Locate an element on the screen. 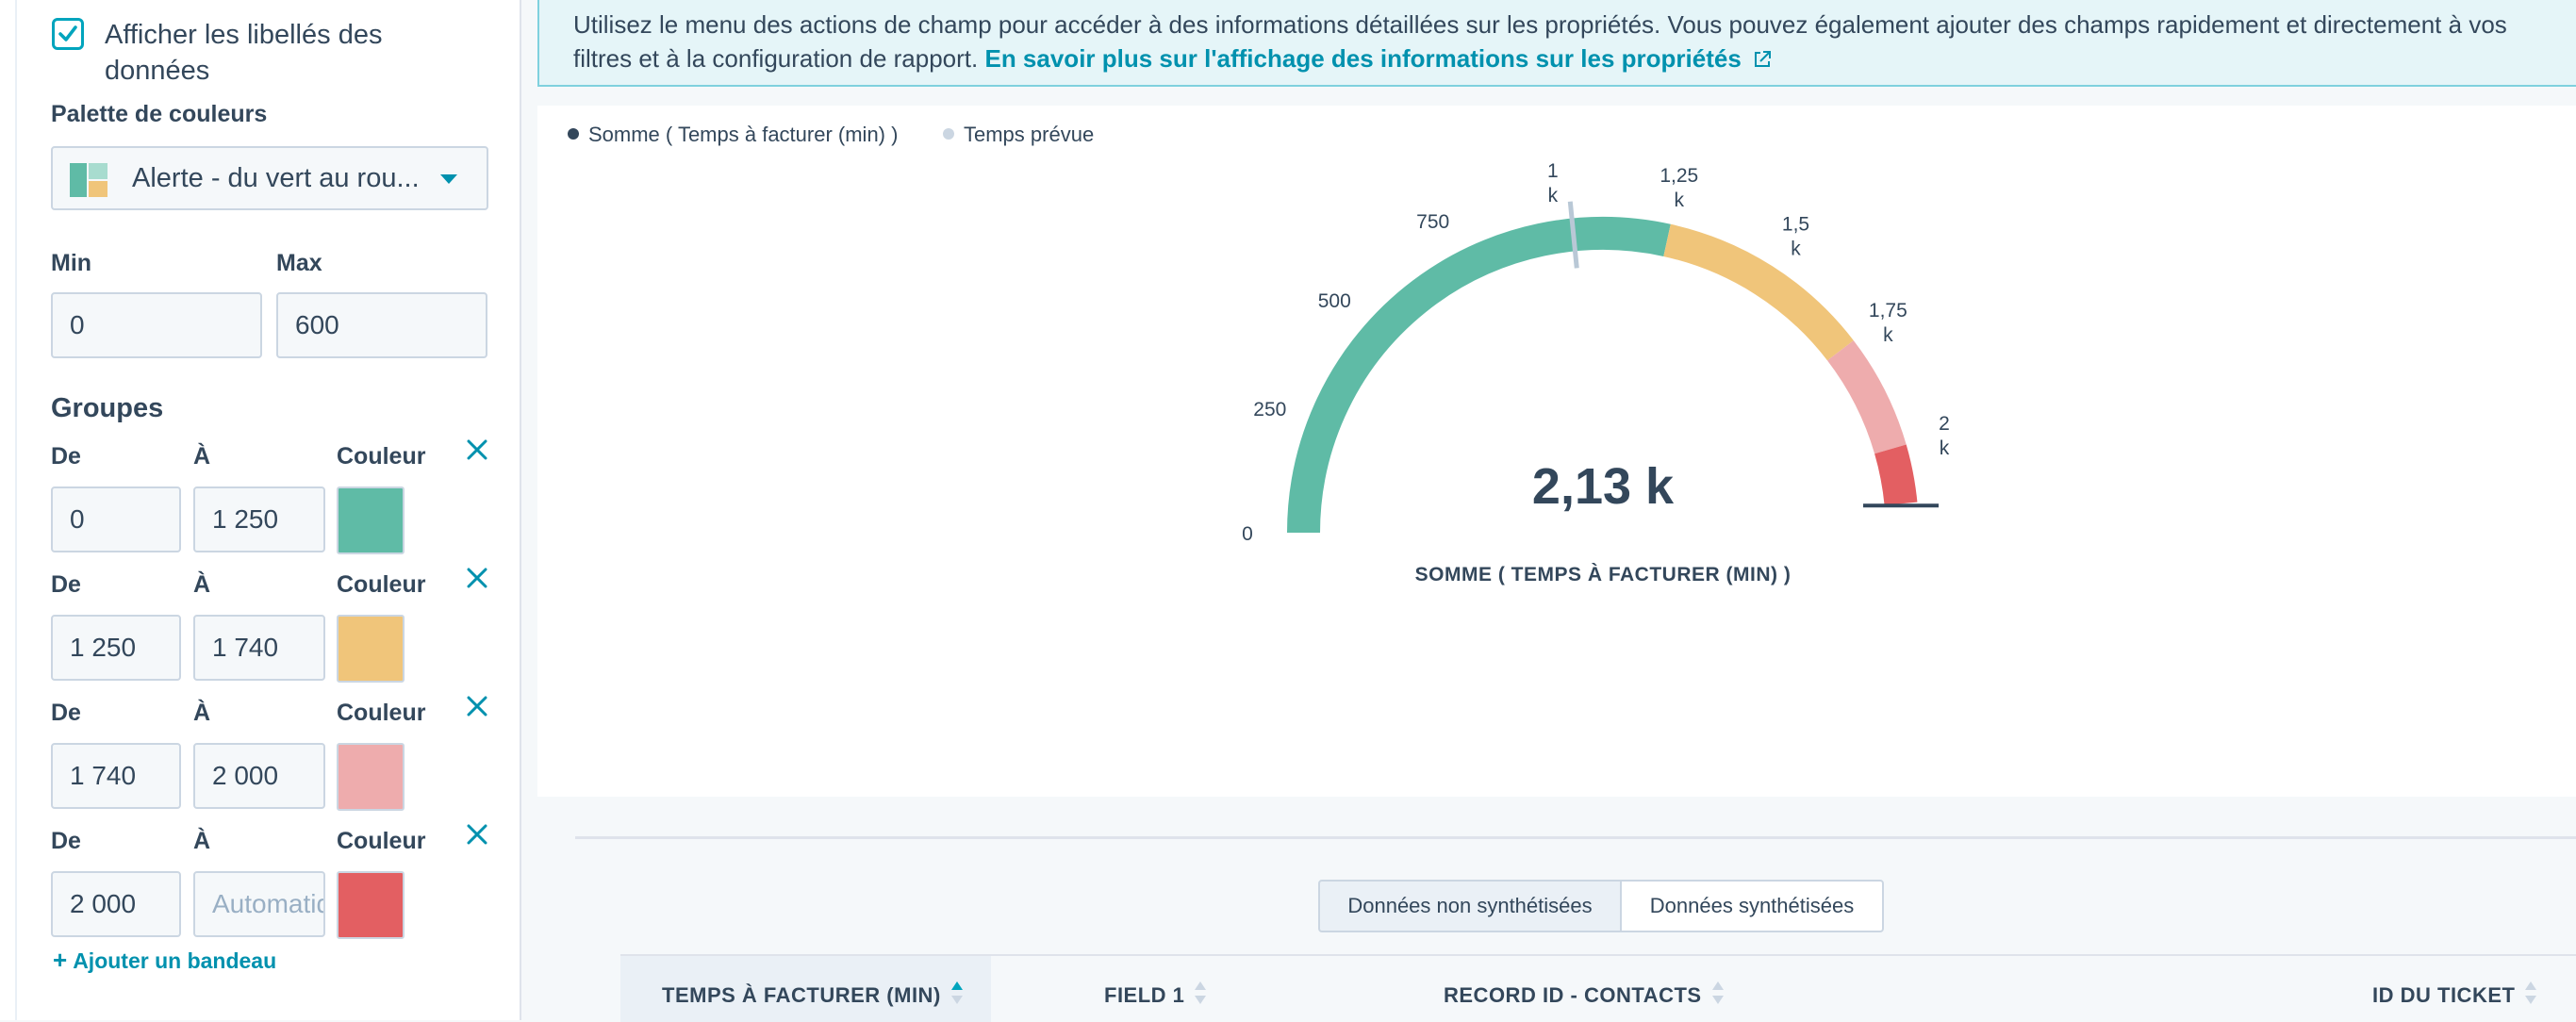 This screenshot has width=2576, height=1022. gauge-tick-label: 1,5 k is located at coordinates (1795, 236).